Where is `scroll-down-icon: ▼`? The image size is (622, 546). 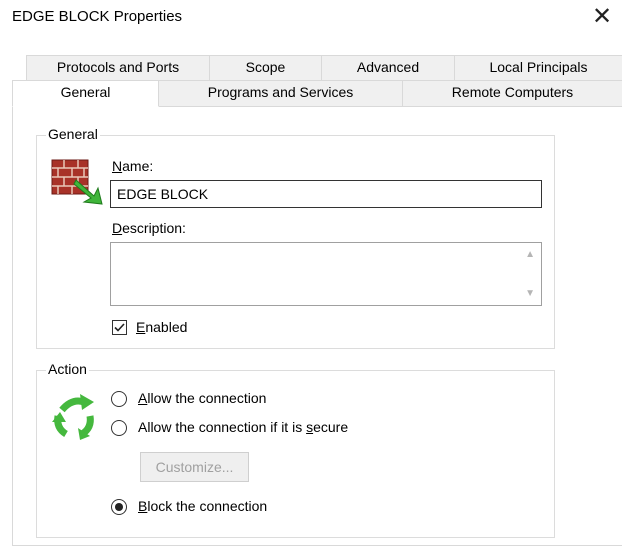 scroll-down-icon: ▼ is located at coordinates (530, 293).